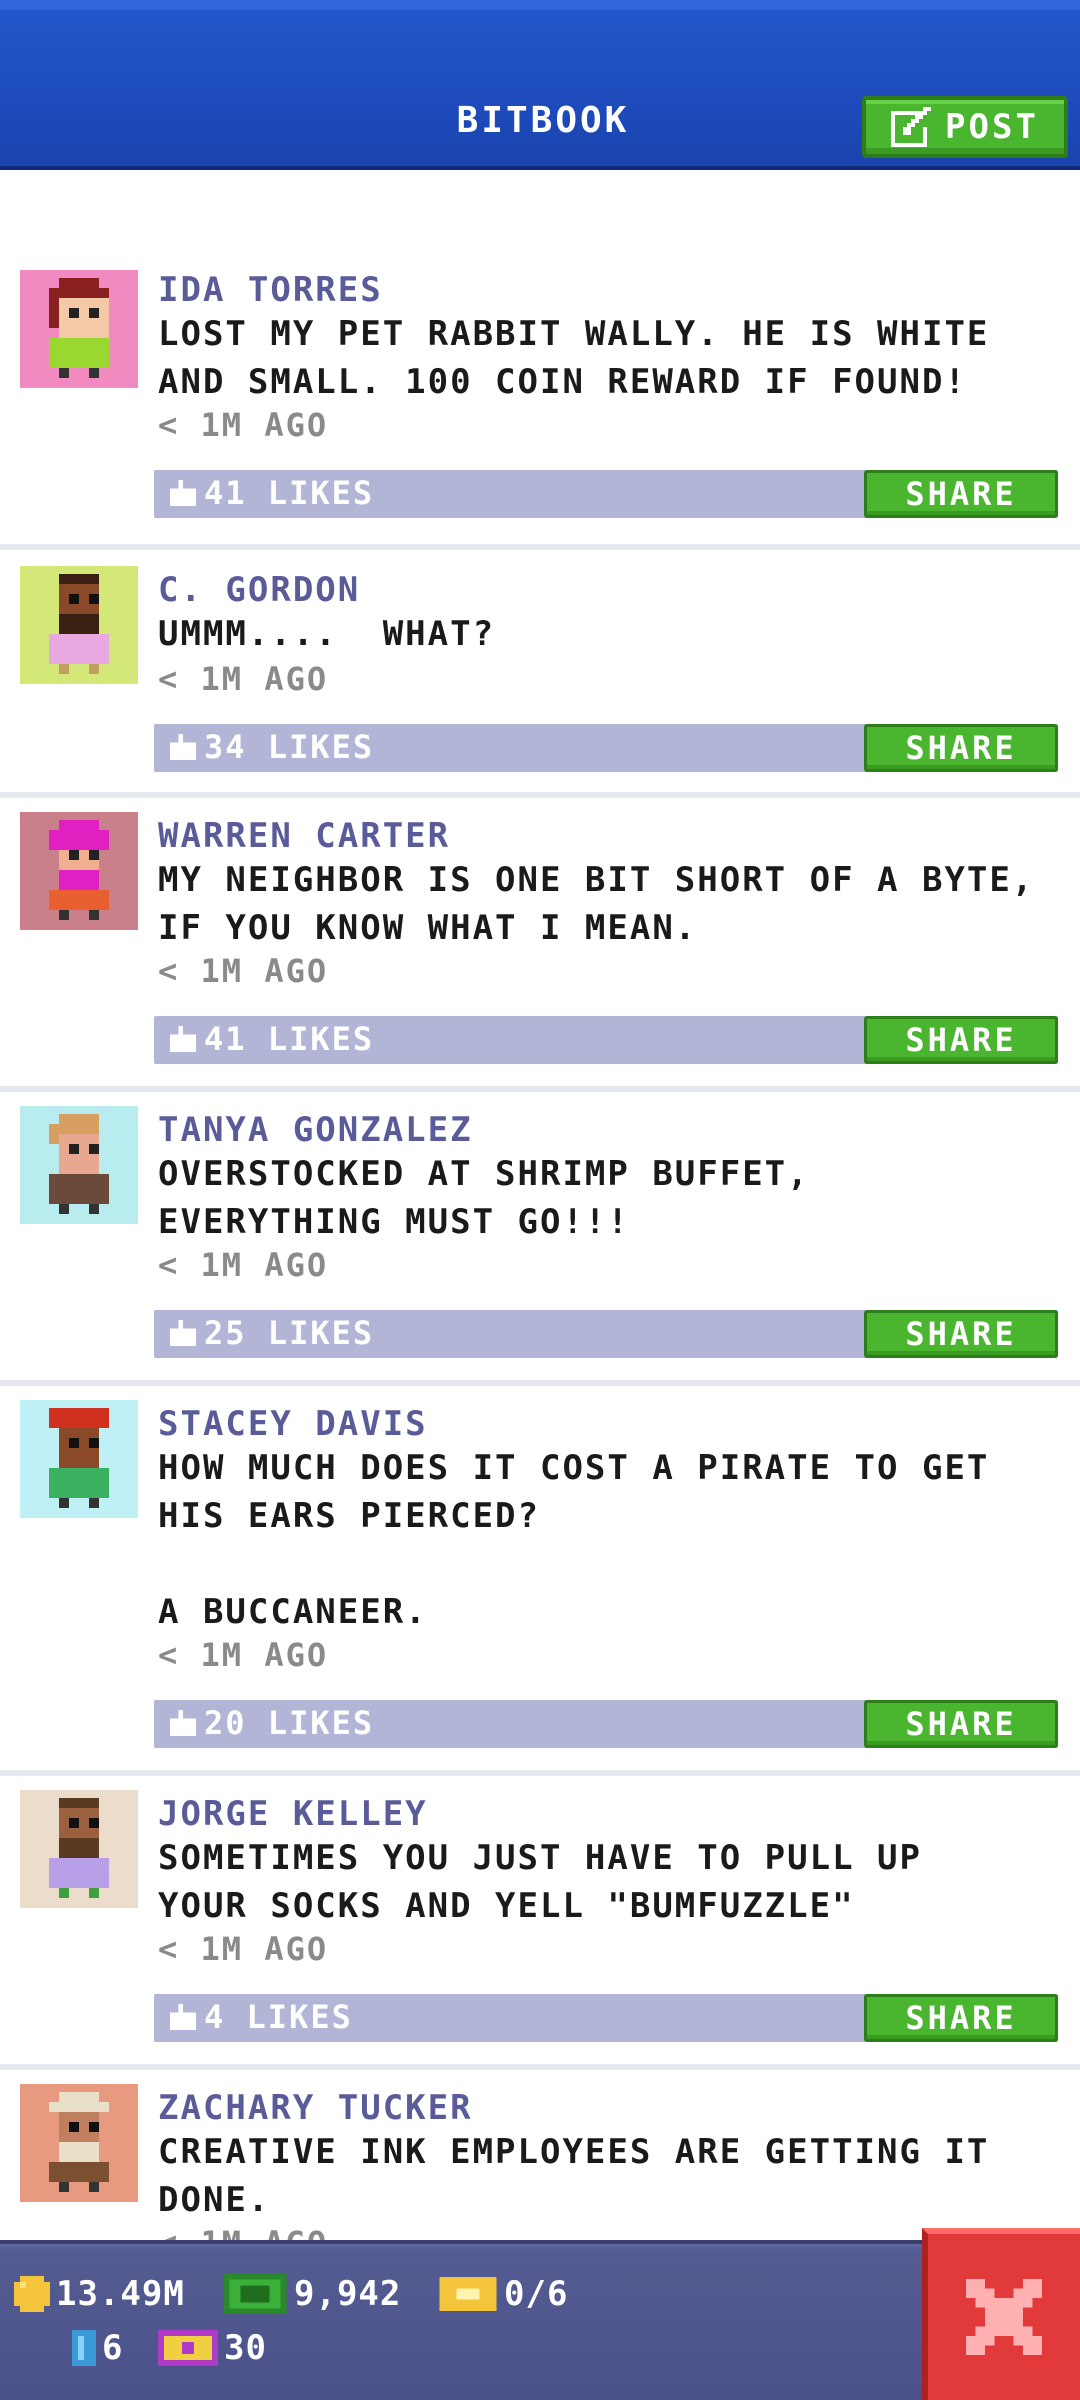 The height and width of the screenshot is (2400, 1080). What do you see at coordinates (255, 2294) in the screenshot?
I see `cash-icon` at bounding box center [255, 2294].